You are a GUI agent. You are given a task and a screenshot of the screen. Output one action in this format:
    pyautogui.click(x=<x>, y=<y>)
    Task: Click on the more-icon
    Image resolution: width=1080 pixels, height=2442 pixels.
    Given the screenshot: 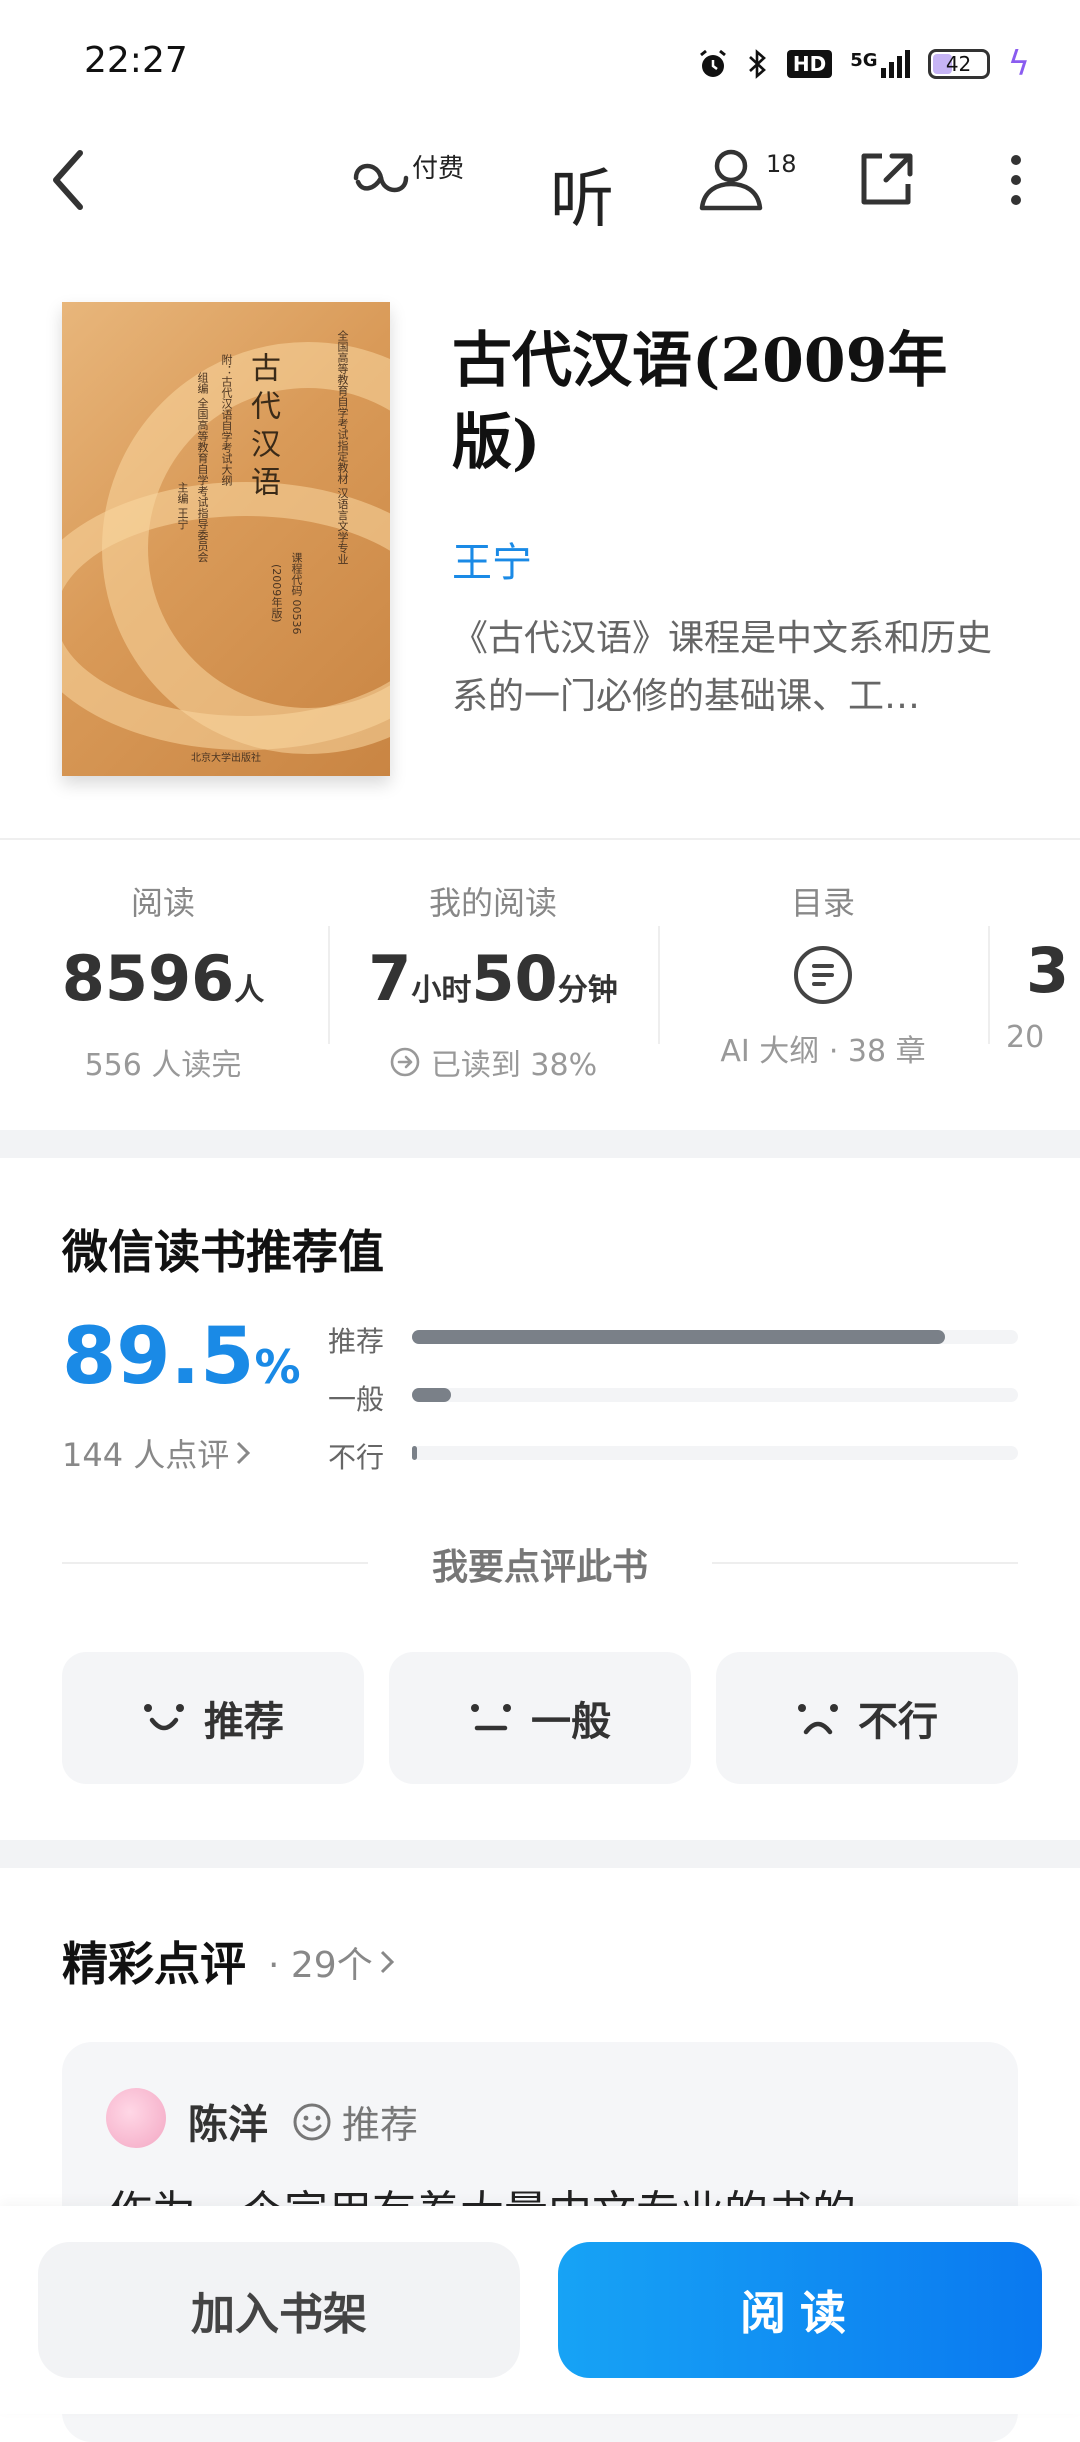 What is the action you would take?
    pyautogui.click(x=1016, y=180)
    